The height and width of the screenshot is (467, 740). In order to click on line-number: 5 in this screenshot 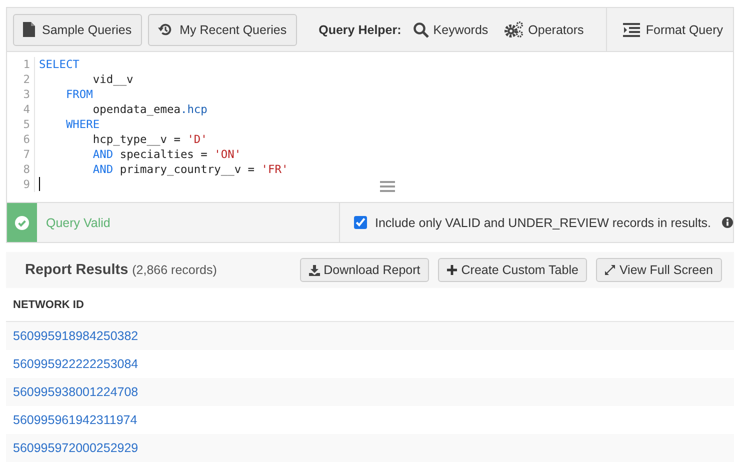, I will do `click(21, 124)`.